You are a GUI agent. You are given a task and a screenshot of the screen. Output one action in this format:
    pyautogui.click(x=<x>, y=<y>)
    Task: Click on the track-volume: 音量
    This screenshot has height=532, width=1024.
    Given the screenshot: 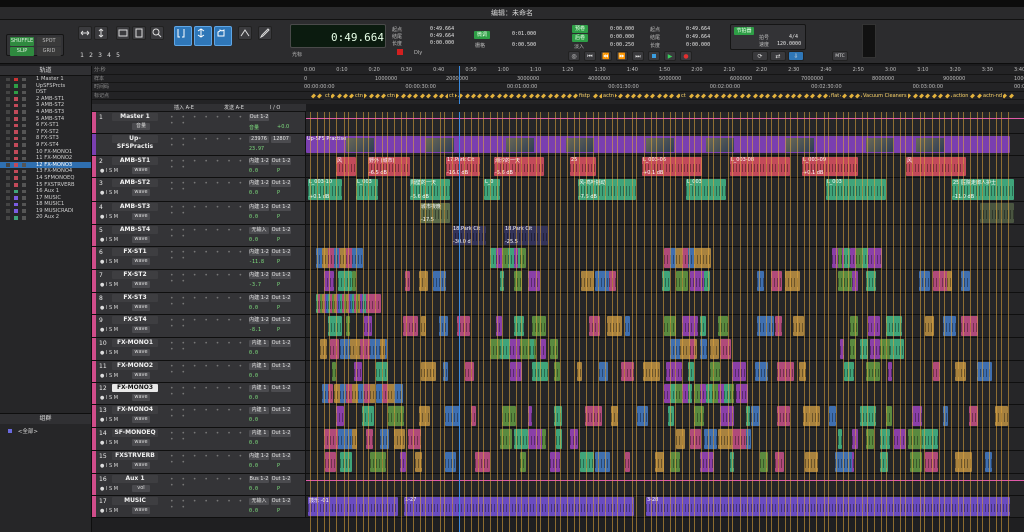 What is the action you would take?
    pyautogui.click(x=254, y=127)
    